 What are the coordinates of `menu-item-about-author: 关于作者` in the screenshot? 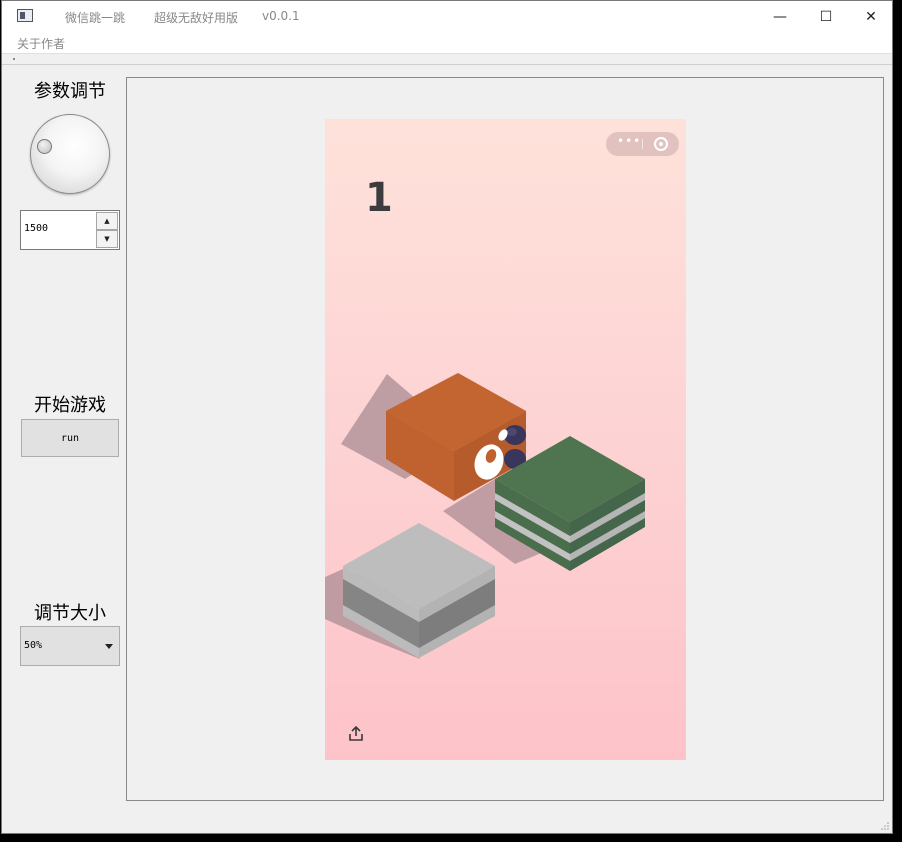 It's located at (41, 43).